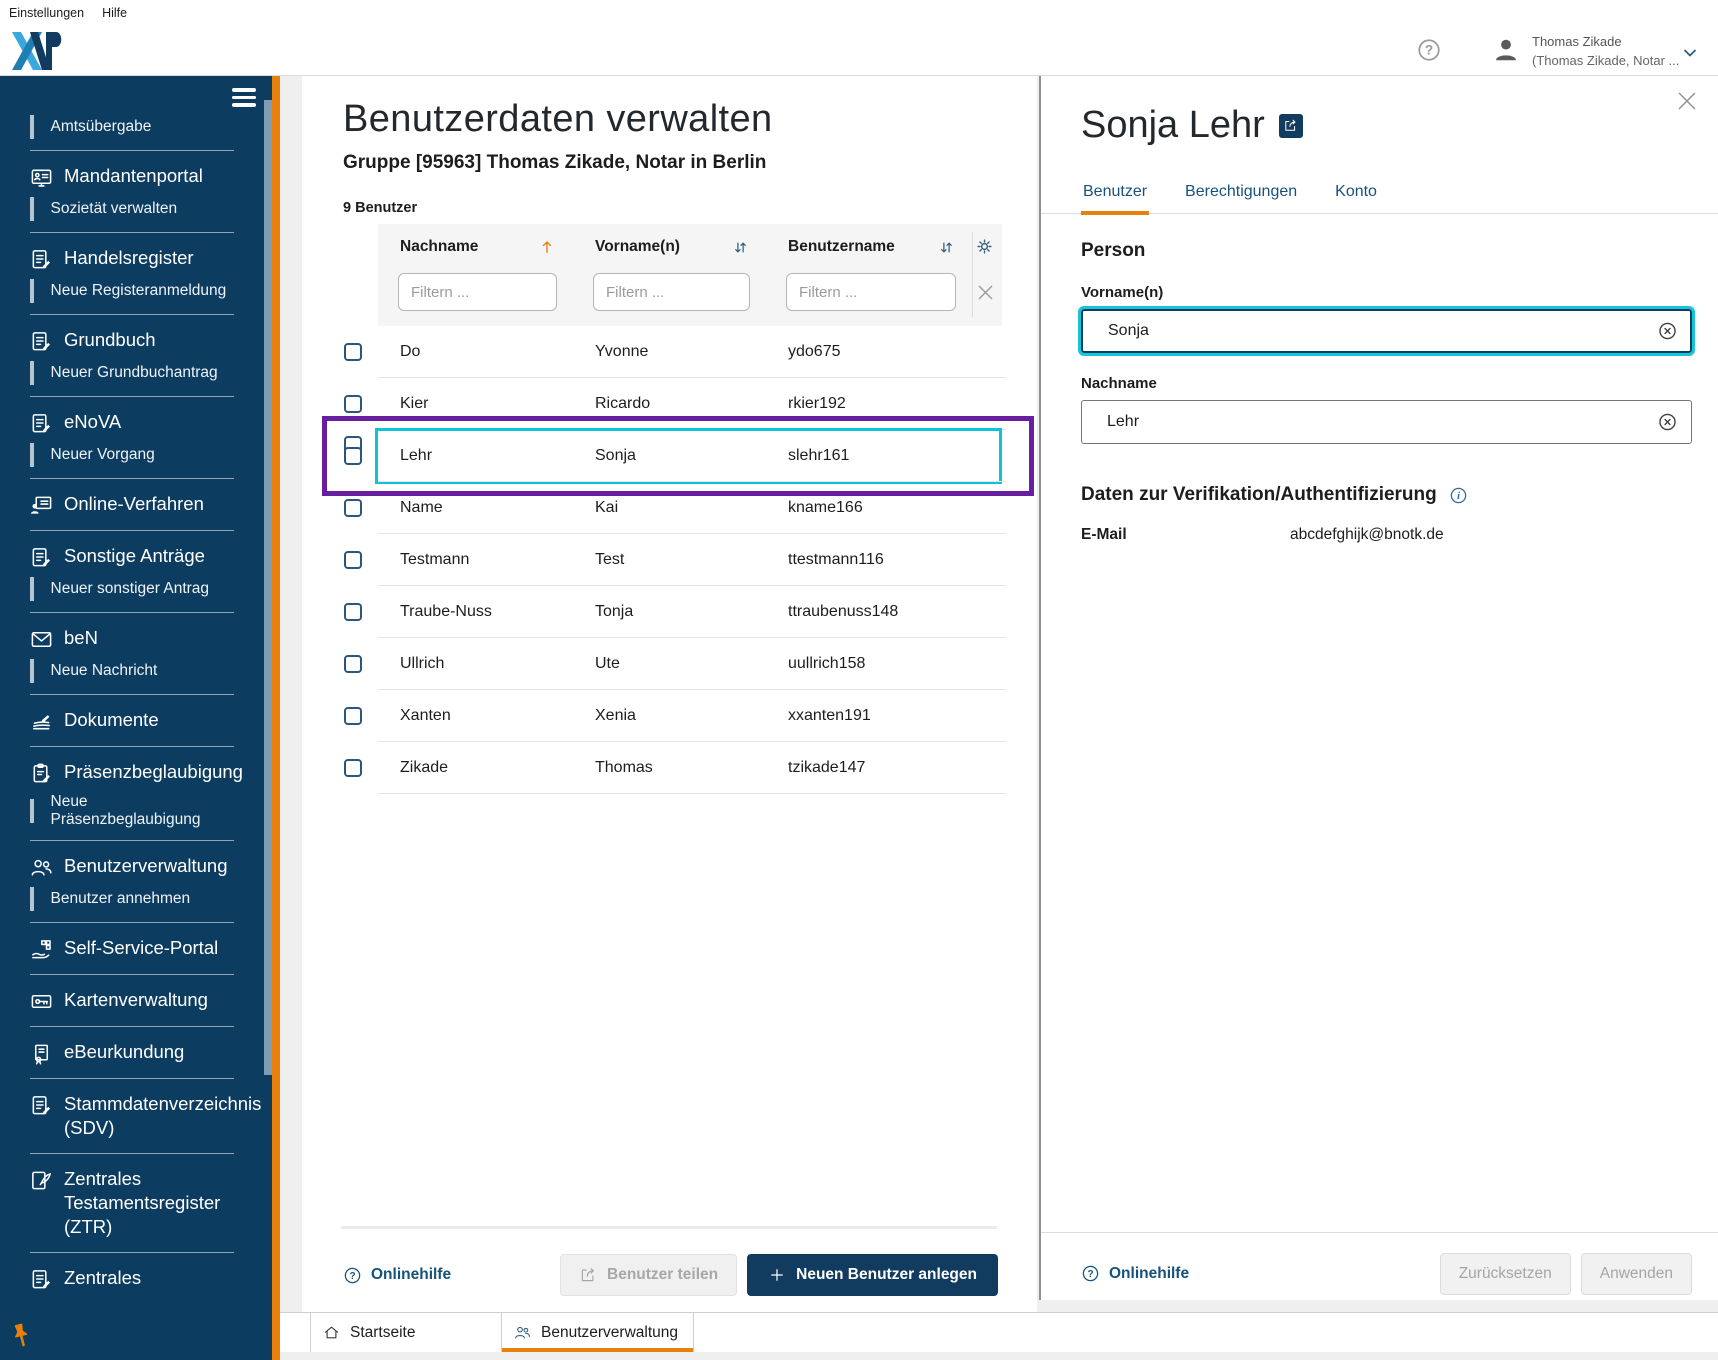  I want to click on sidebar-item-online-verfahren: Online-Verfahren, so click(132, 504).